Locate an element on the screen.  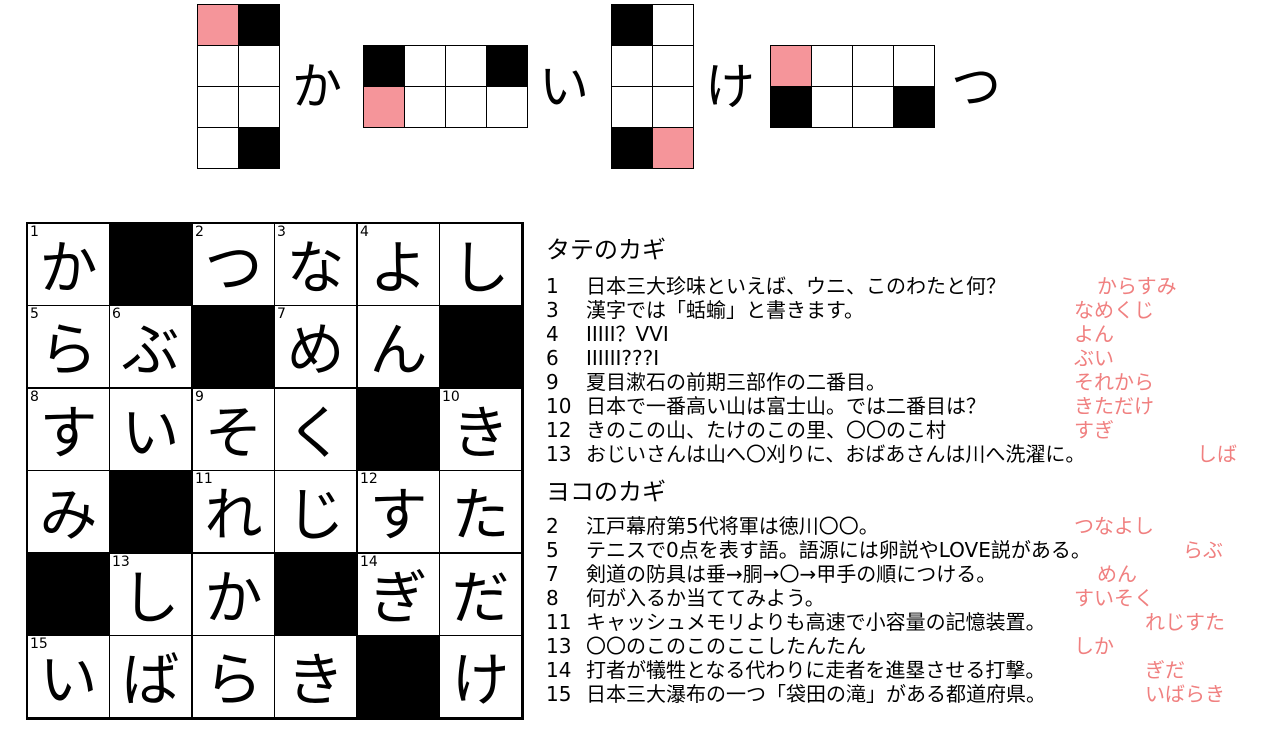
clue-number: 2 is located at coordinates (552, 526).